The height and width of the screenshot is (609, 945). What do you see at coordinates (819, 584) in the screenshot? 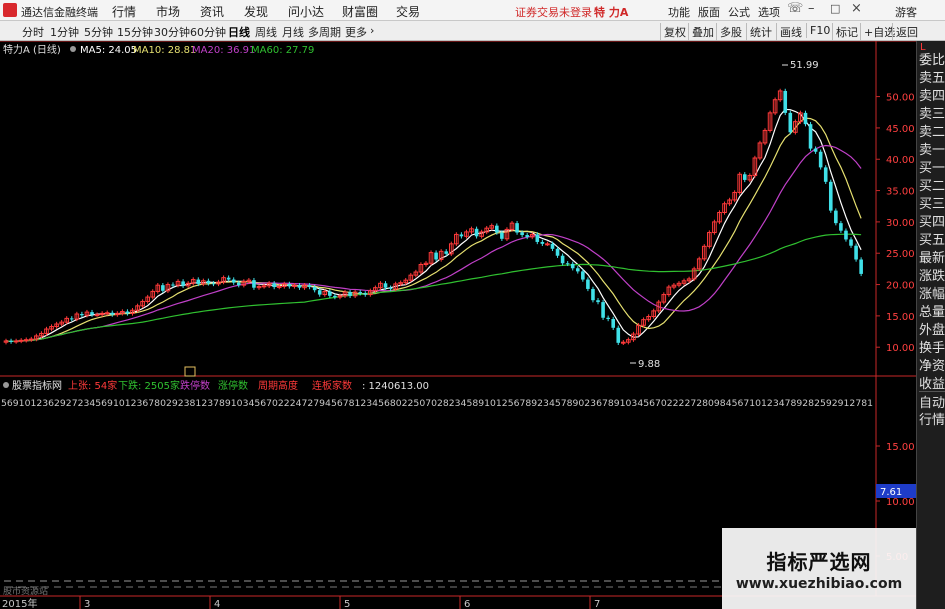
I see `watermark-url: www.xuezhibiao.com` at bounding box center [819, 584].